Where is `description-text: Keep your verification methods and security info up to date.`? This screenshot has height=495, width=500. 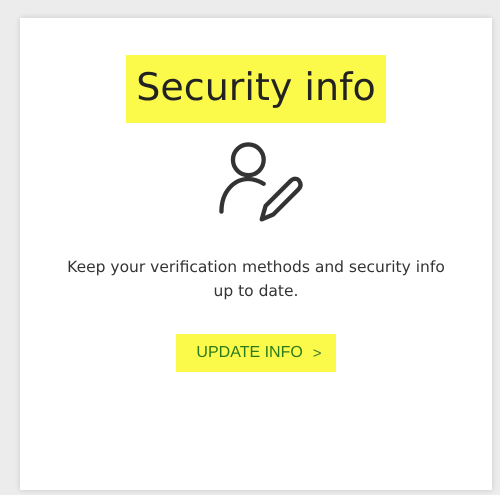 description-text: Keep your verification methods and security info up to date. is located at coordinates (256, 279).